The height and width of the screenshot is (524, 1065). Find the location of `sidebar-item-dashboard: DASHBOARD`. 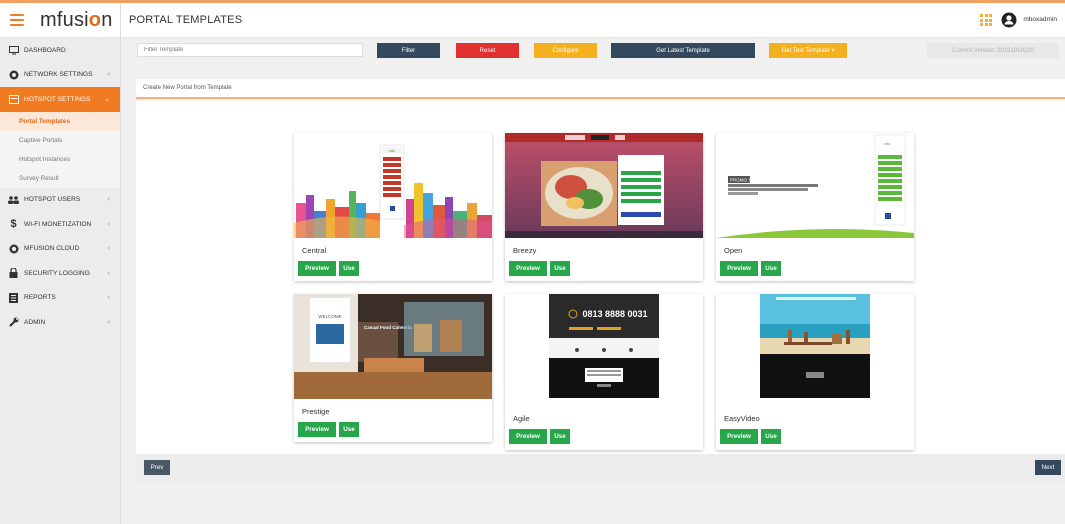

sidebar-item-dashboard: DASHBOARD is located at coordinates (60, 50).